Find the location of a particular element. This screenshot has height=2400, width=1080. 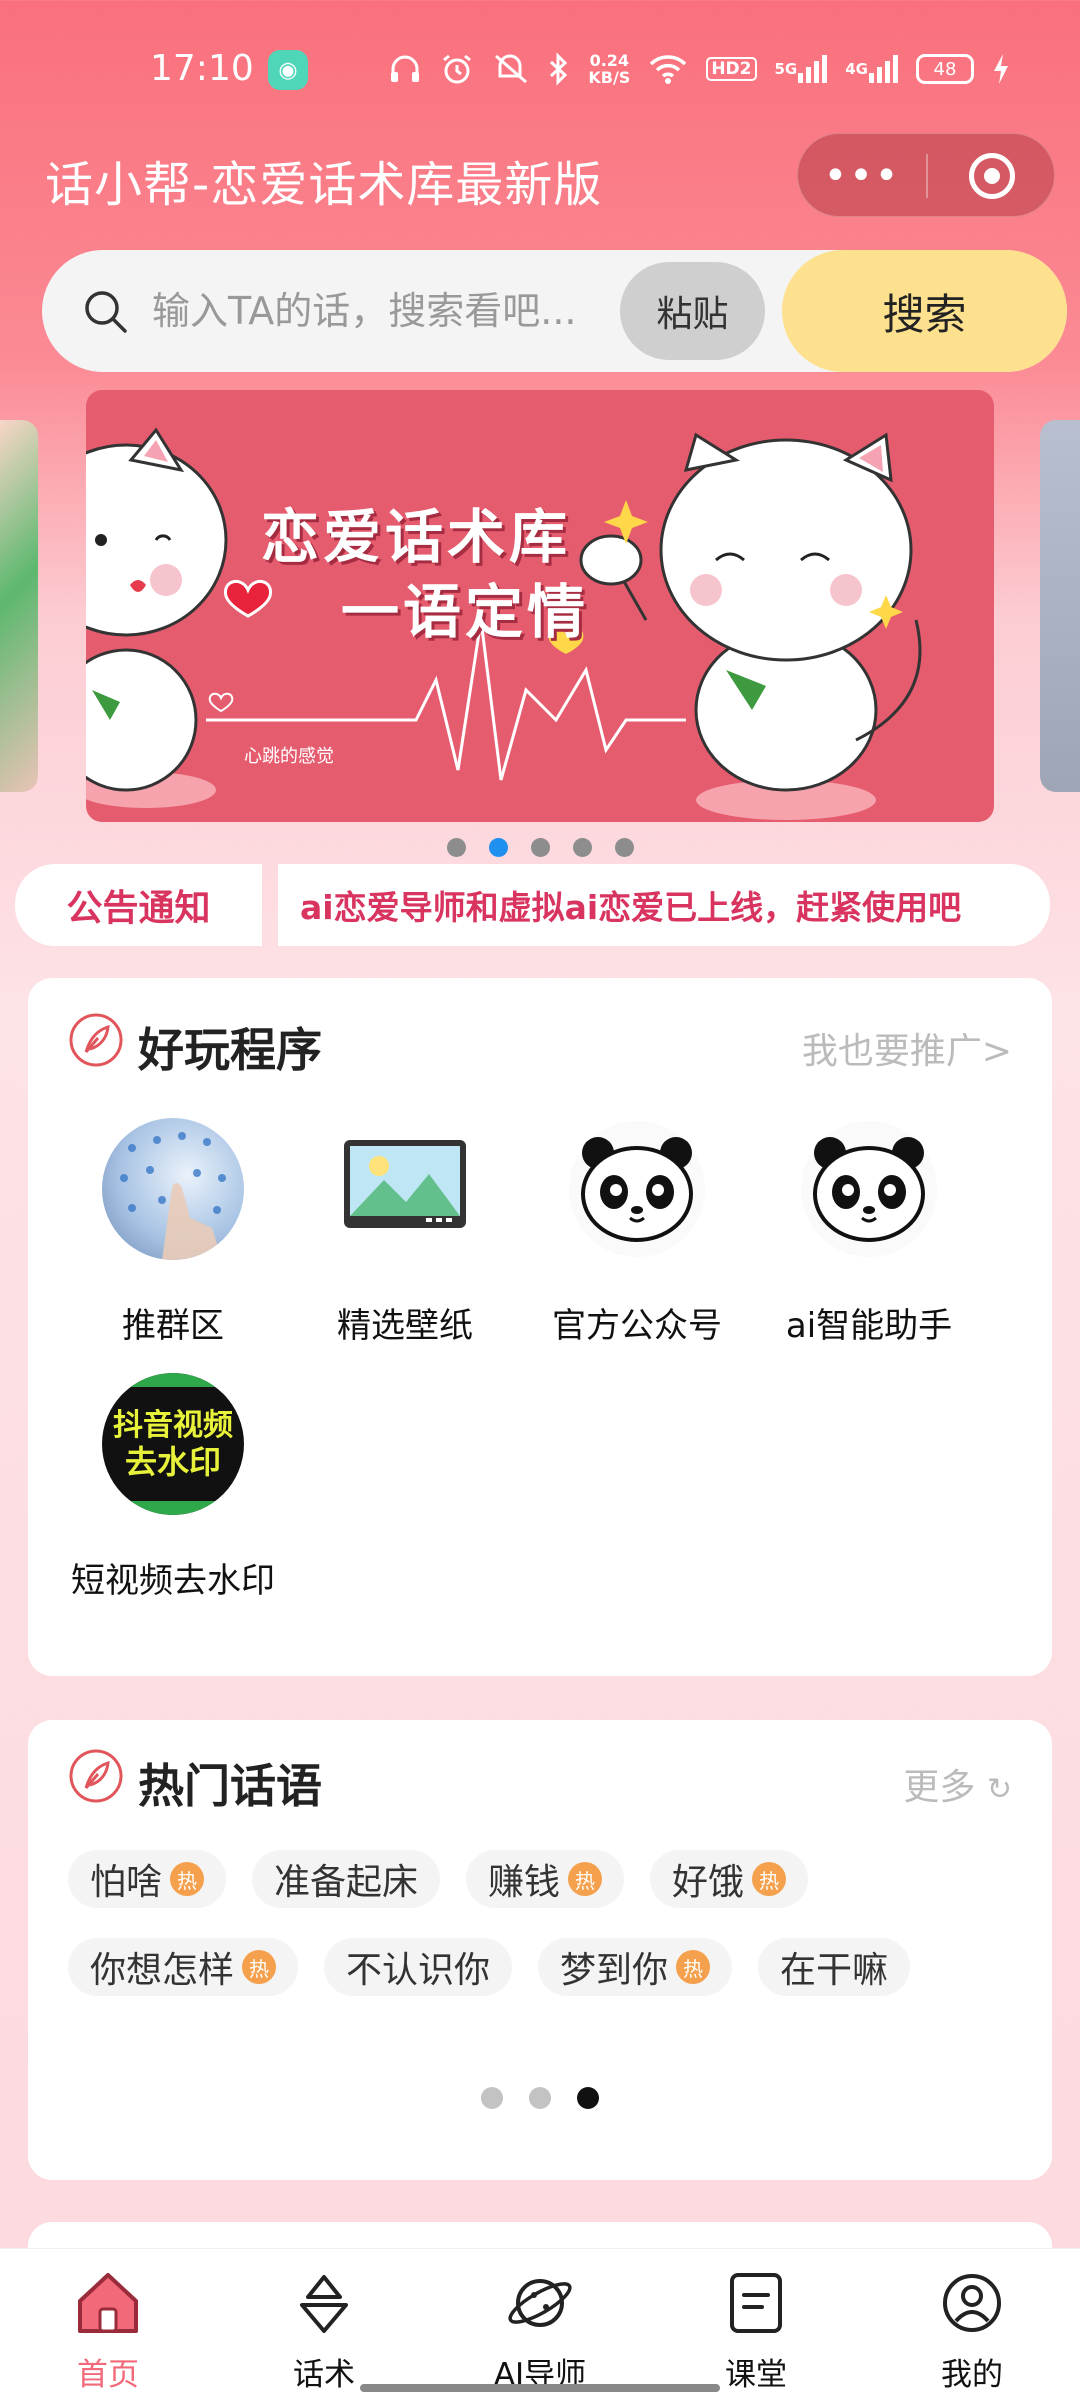

phrase-tag: 梦到你热 is located at coordinates (635, 1967).